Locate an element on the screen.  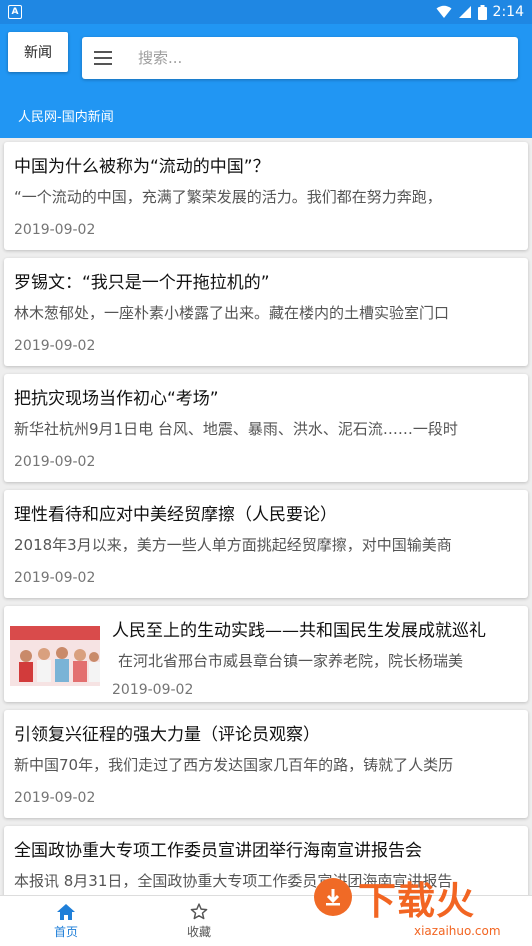
watermark-url: xiazaihuo.com is located at coordinates (457, 931).